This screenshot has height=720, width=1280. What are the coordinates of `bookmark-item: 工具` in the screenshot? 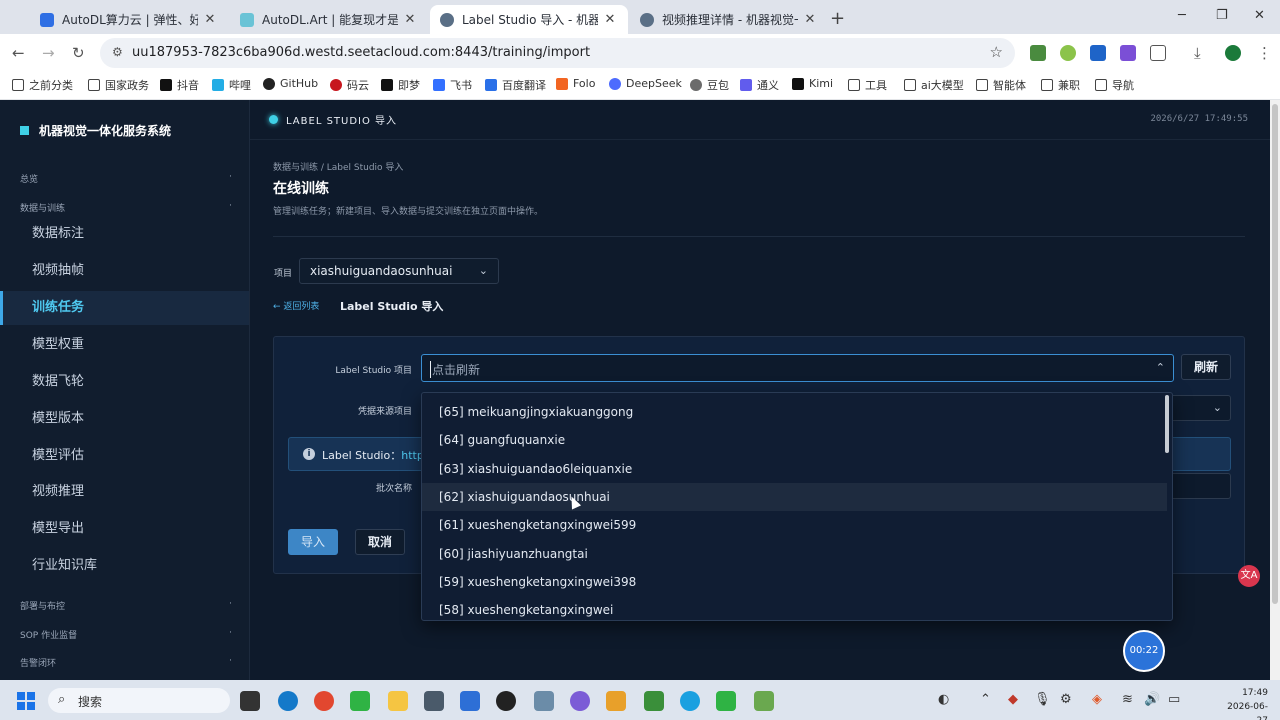 It's located at (867, 85).